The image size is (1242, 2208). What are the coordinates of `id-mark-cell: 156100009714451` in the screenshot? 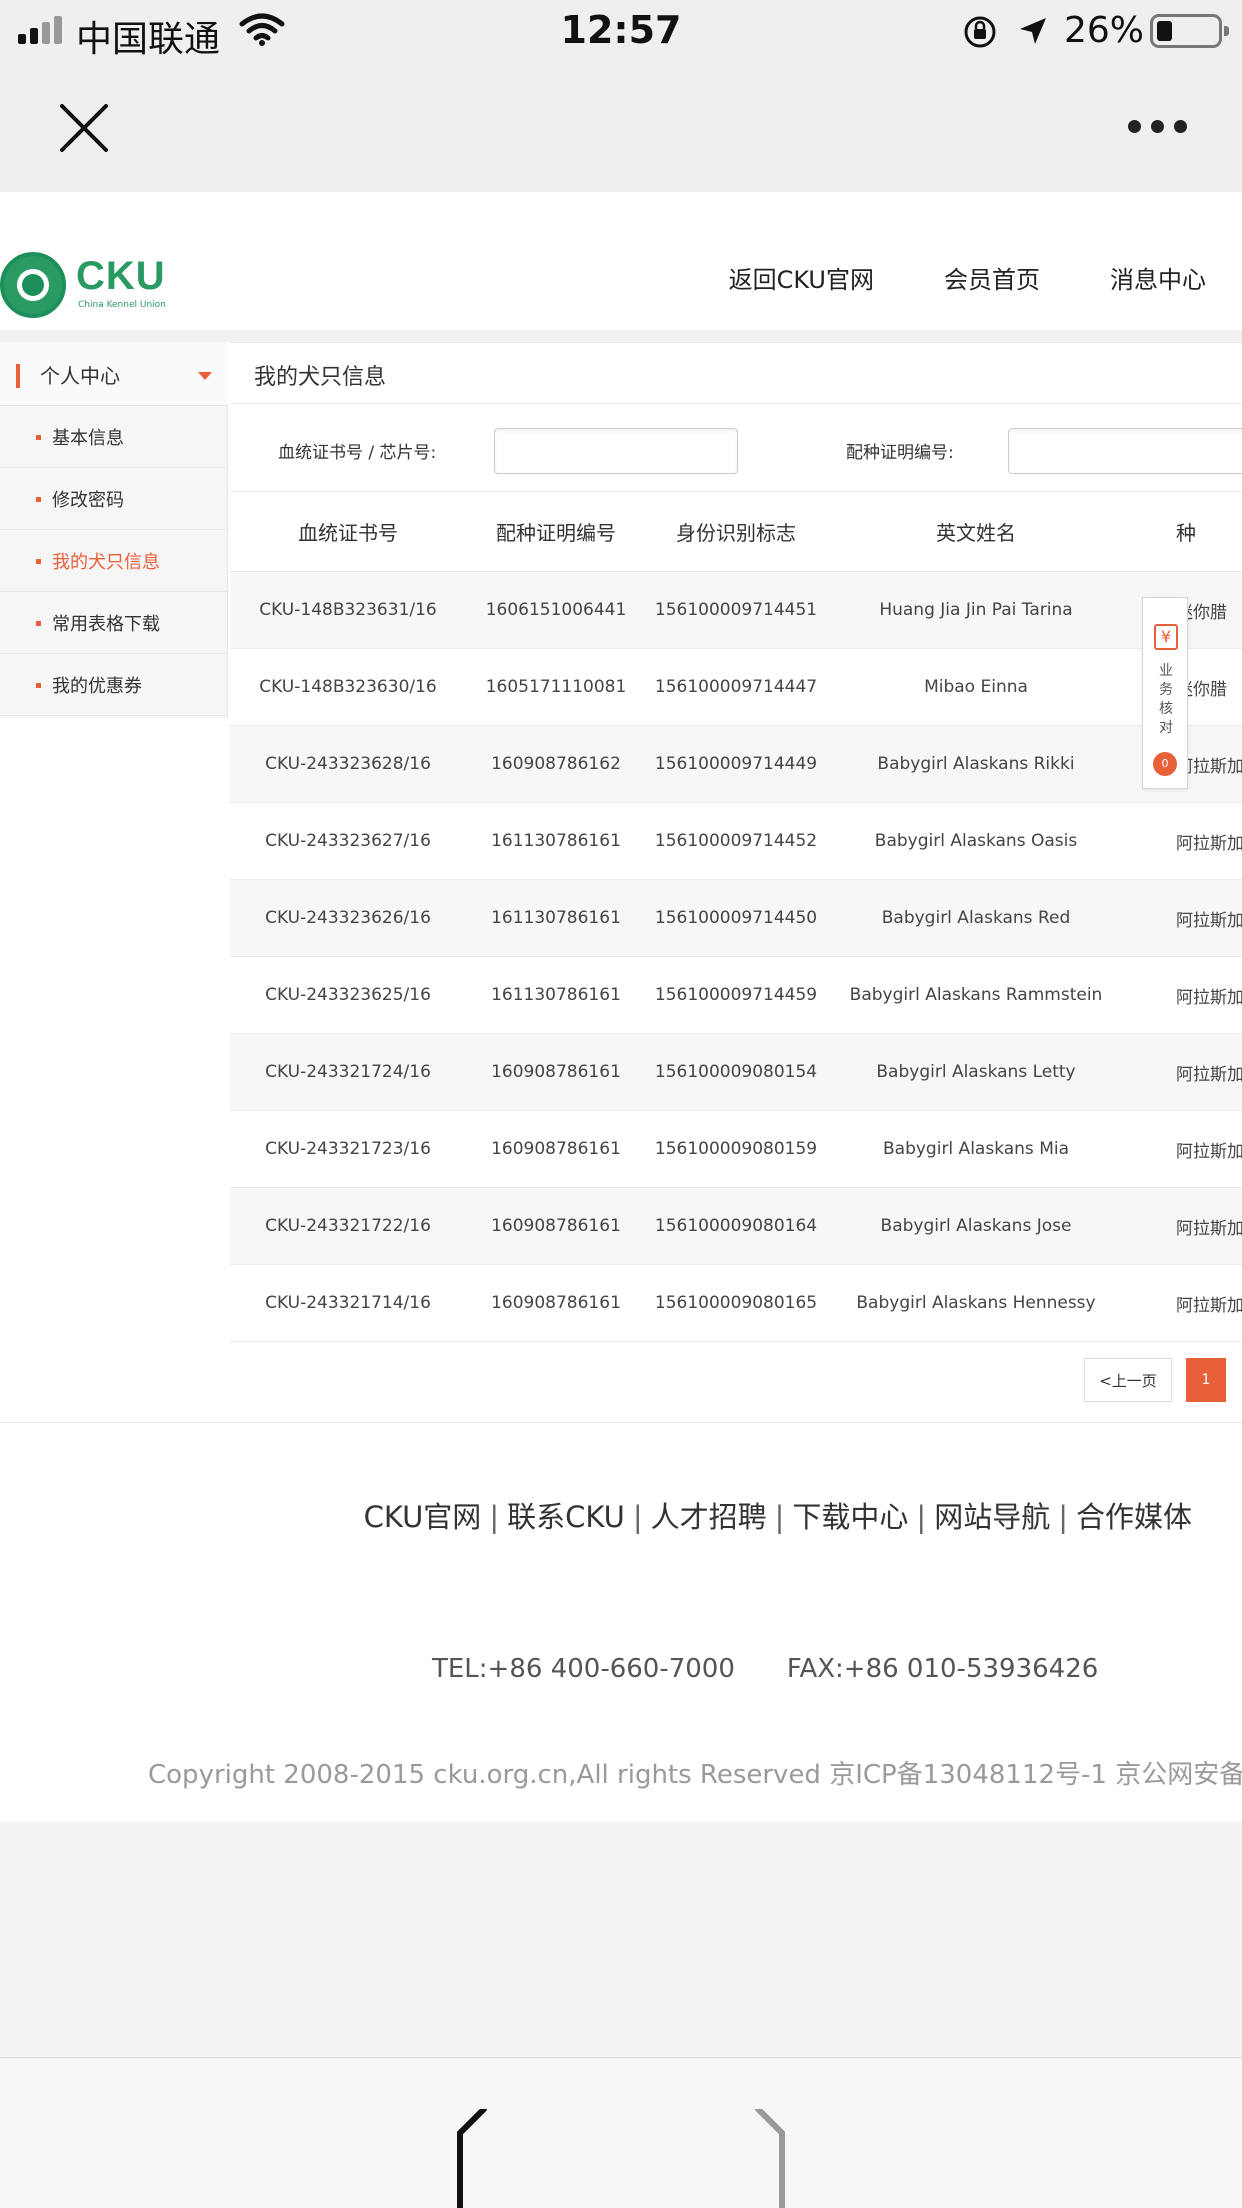 It's located at (736, 610).